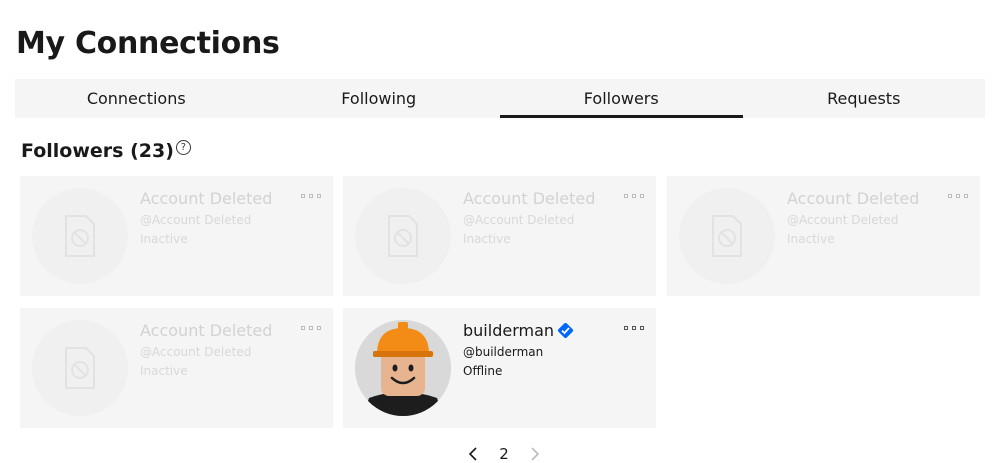  I want to click on section-title: Followers (23) ?, so click(106, 151).